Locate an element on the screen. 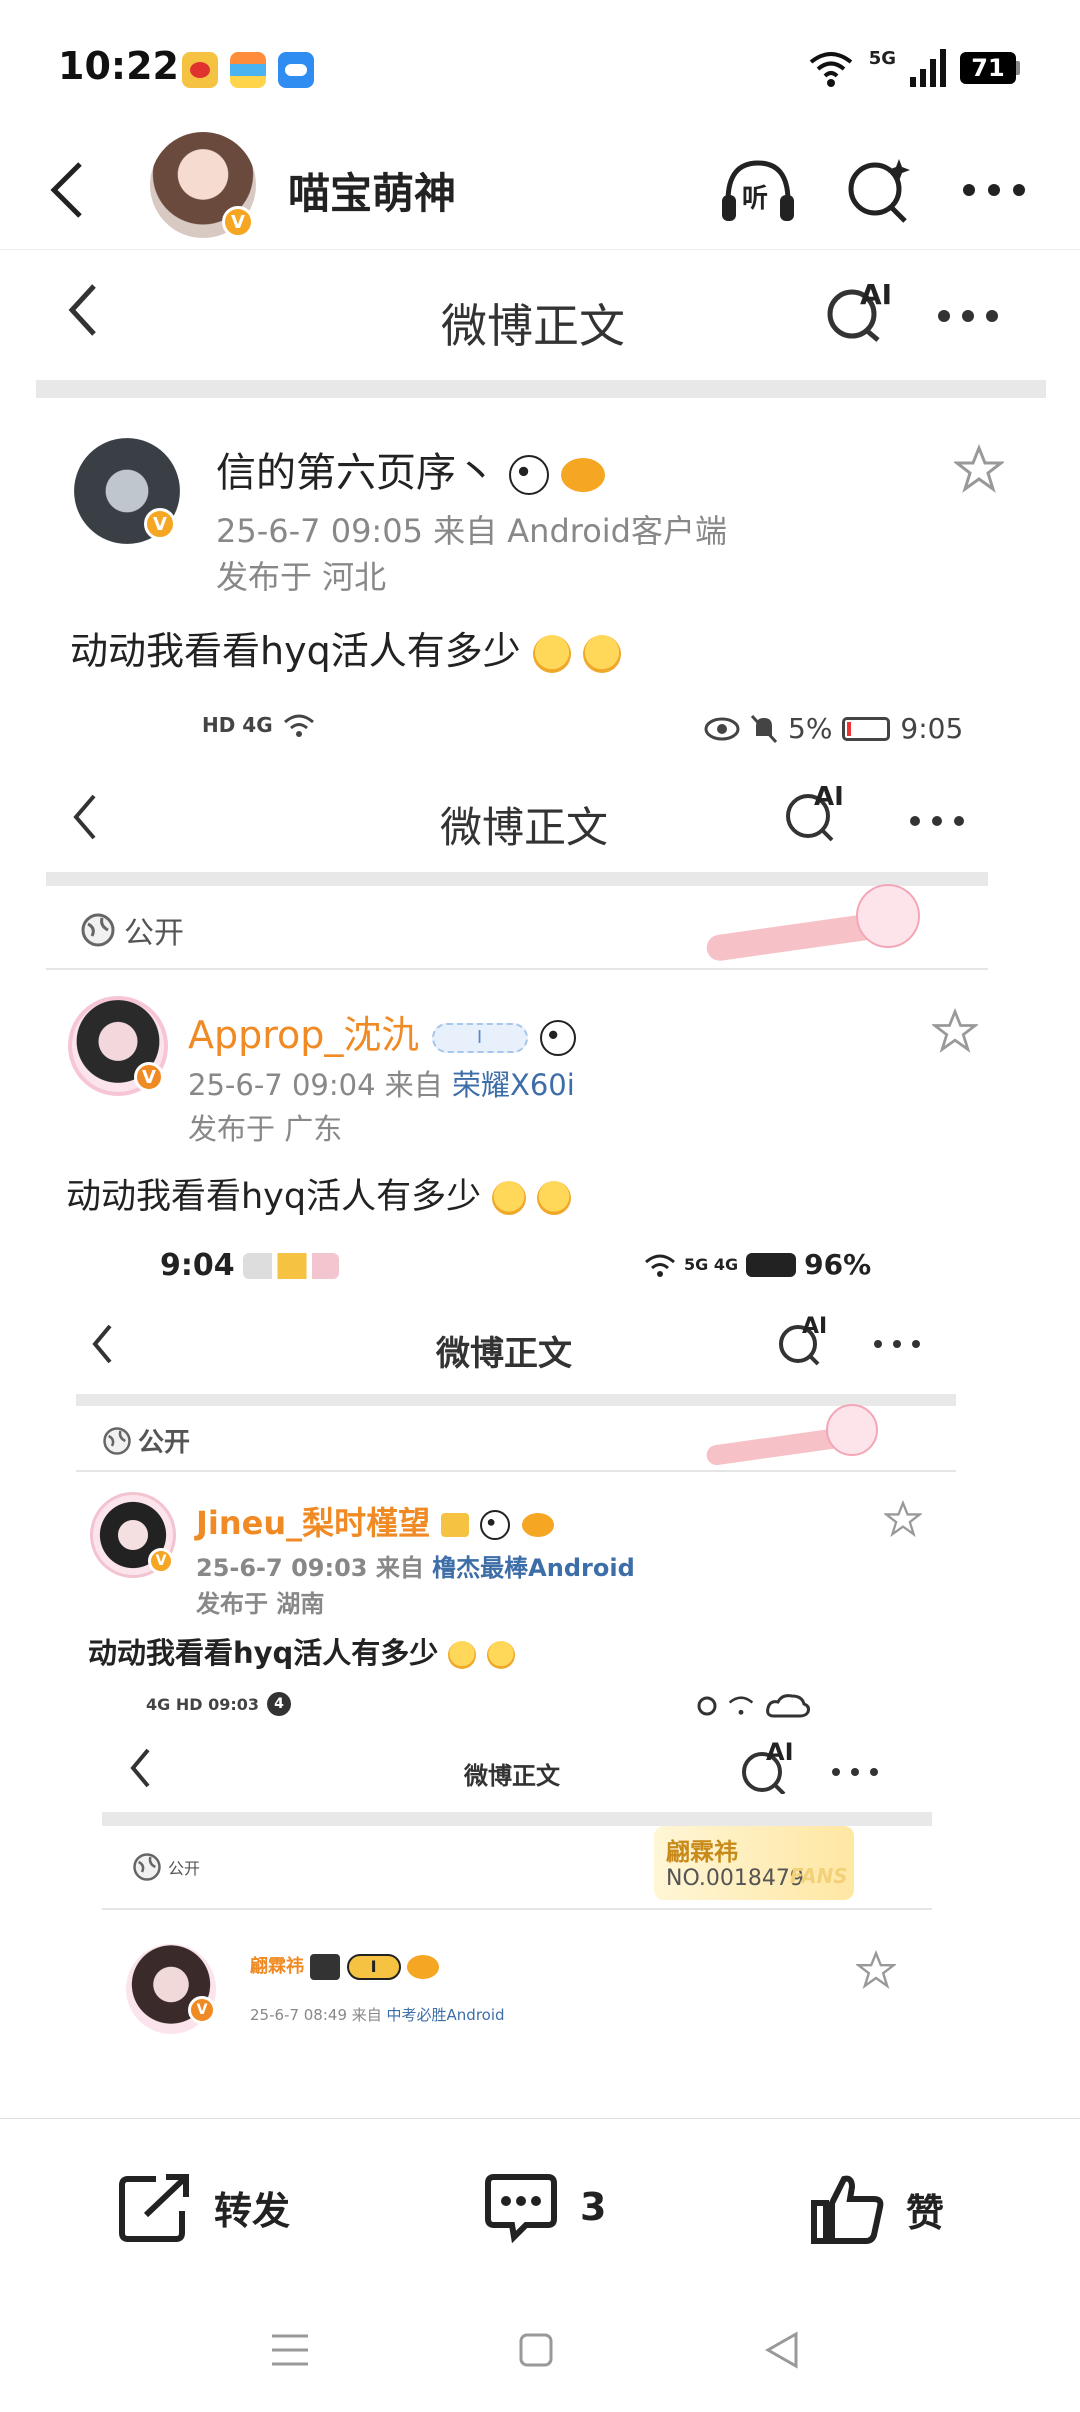  level2-ai-icon: AI is located at coordinates (814, 812).